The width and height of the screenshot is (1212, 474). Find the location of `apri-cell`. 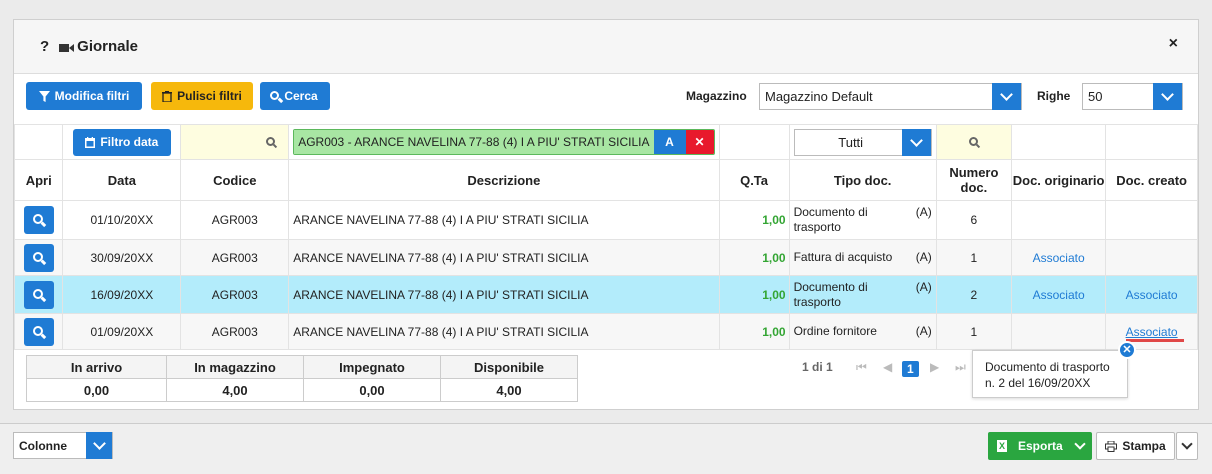

apri-cell is located at coordinates (38, 294).